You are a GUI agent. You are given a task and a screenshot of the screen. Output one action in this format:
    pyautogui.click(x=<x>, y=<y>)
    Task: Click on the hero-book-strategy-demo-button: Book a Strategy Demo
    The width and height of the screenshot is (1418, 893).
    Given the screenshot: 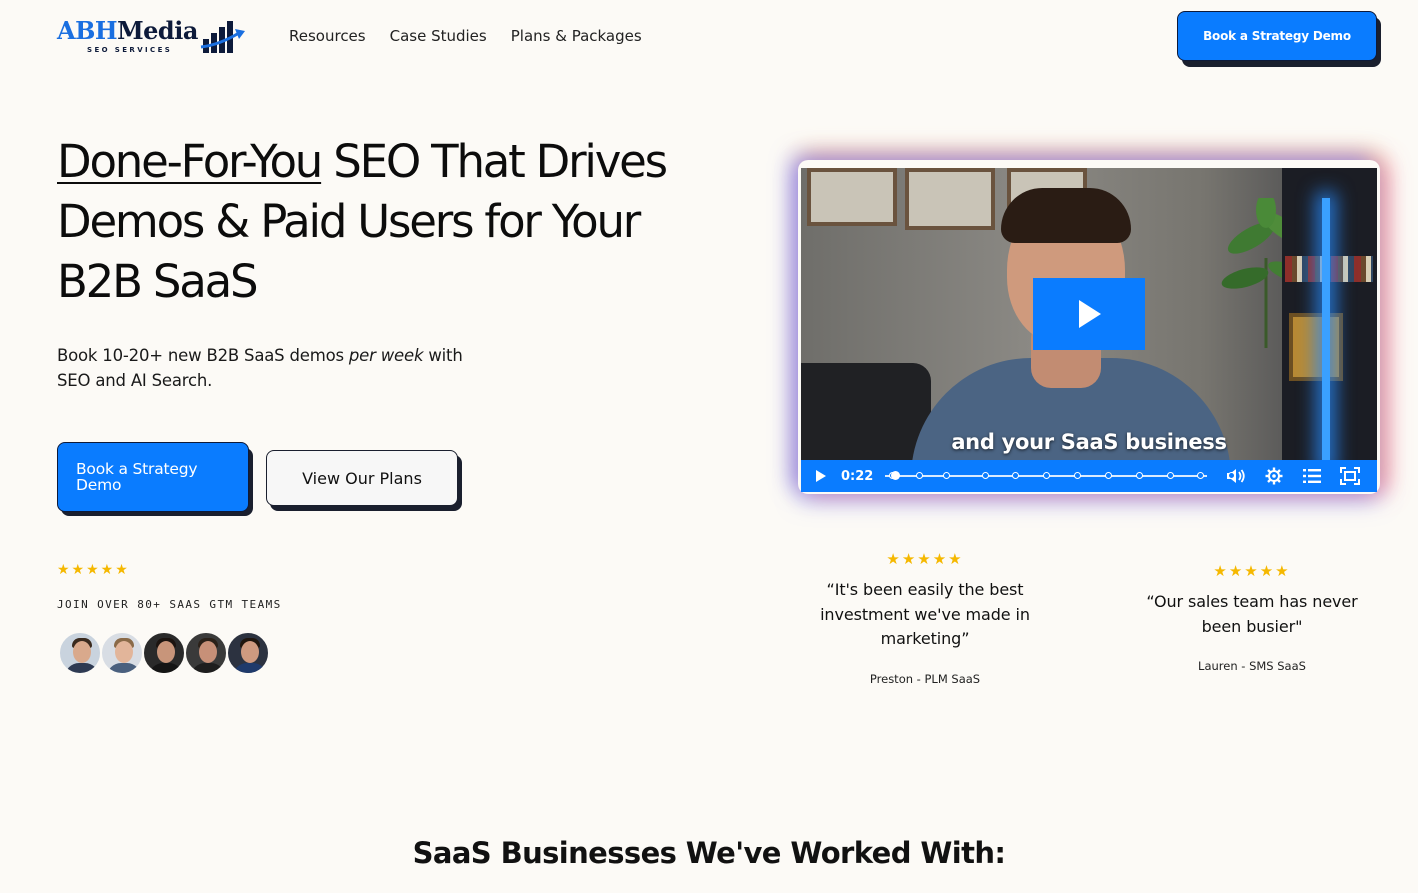 What is the action you would take?
    pyautogui.click(x=153, y=477)
    